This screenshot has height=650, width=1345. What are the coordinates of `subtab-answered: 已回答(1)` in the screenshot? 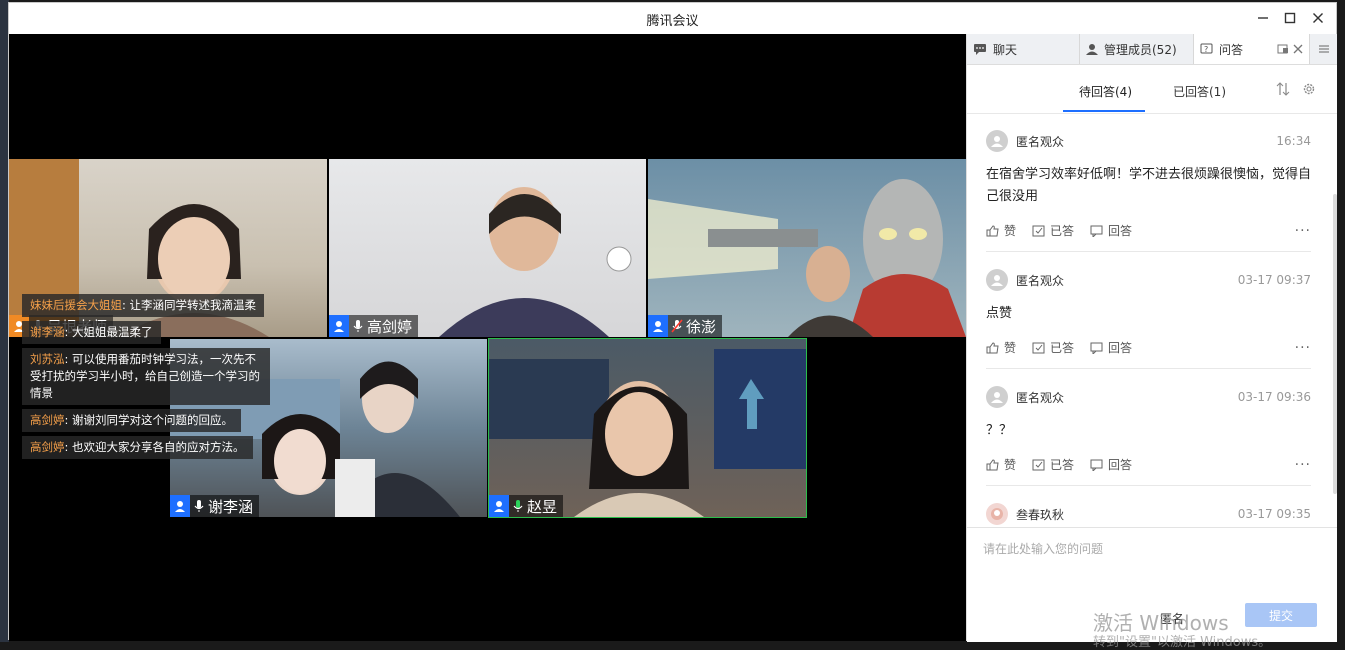 It's located at (1199, 91).